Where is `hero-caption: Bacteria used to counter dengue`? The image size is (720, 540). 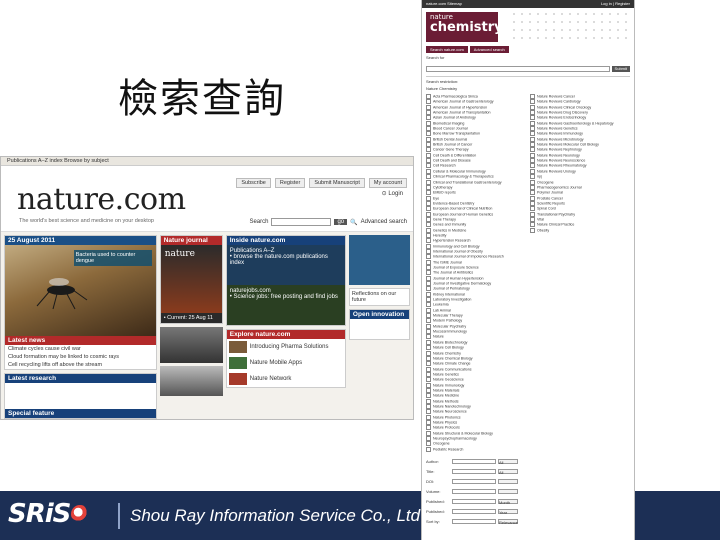
hero-caption: Bacteria used to counter dengue is located at coordinates (112, 258).